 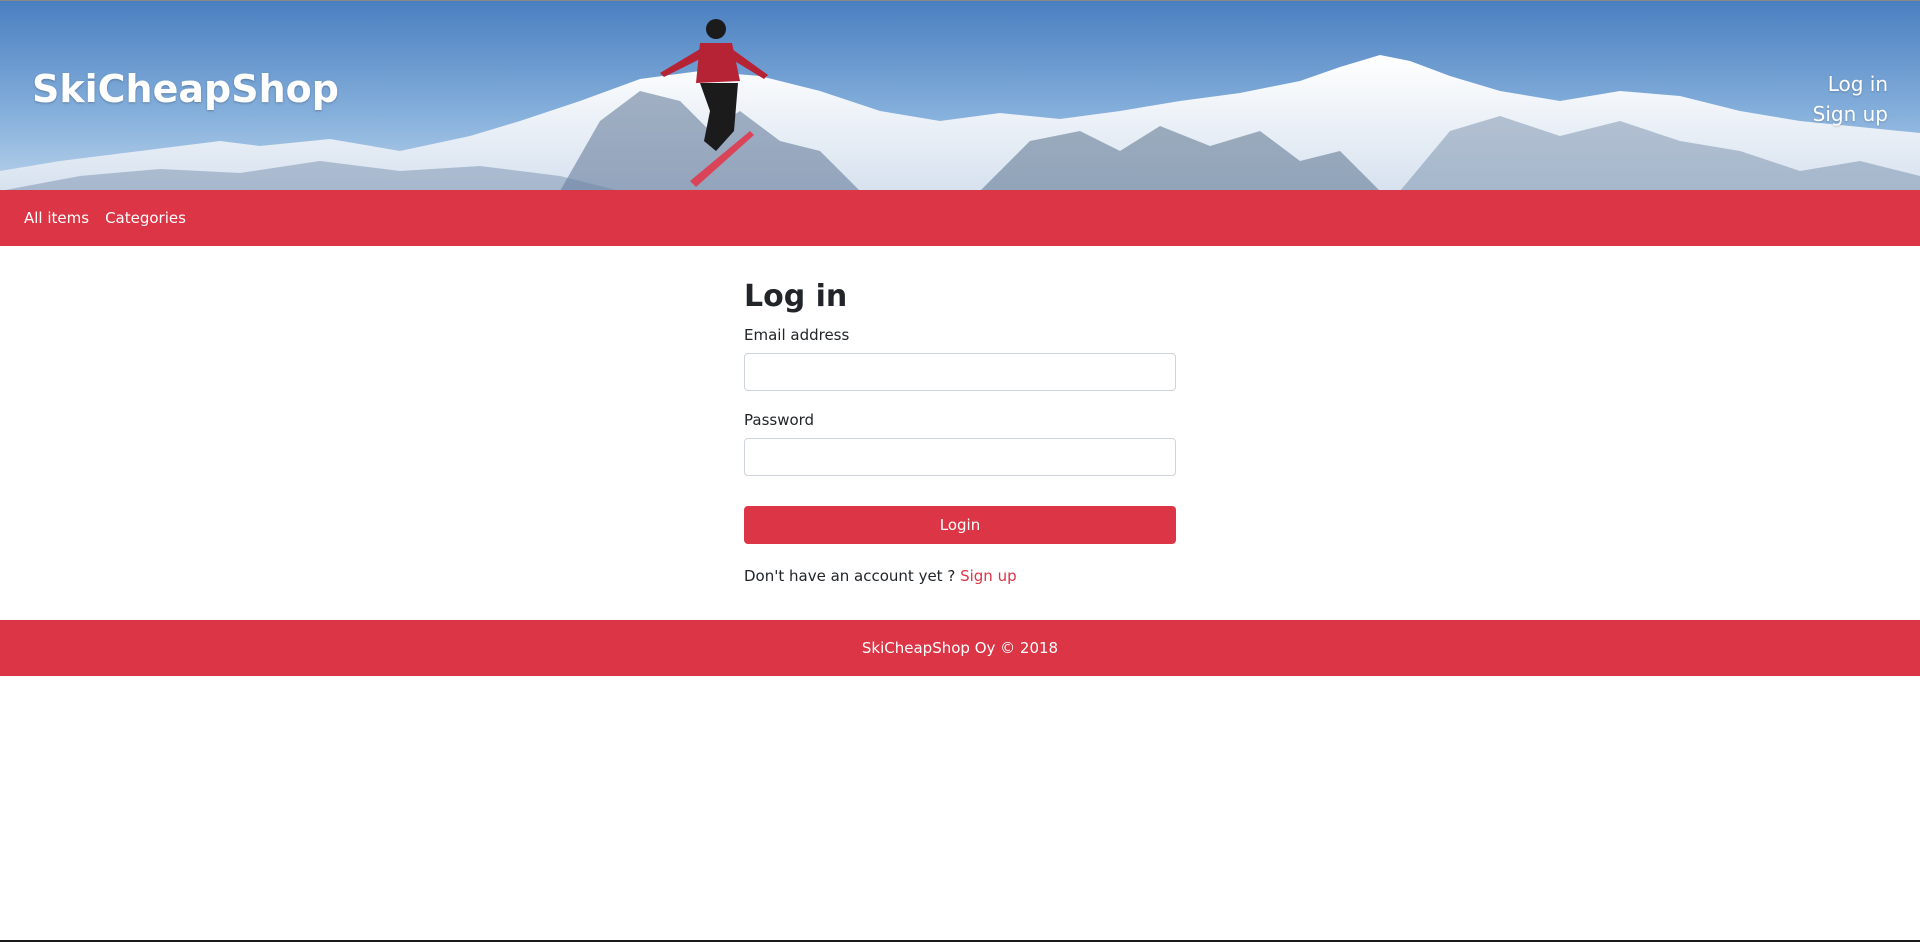 What do you see at coordinates (797, 335) in the screenshot?
I see `email-label: Email address` at bounding box center [797, 335].